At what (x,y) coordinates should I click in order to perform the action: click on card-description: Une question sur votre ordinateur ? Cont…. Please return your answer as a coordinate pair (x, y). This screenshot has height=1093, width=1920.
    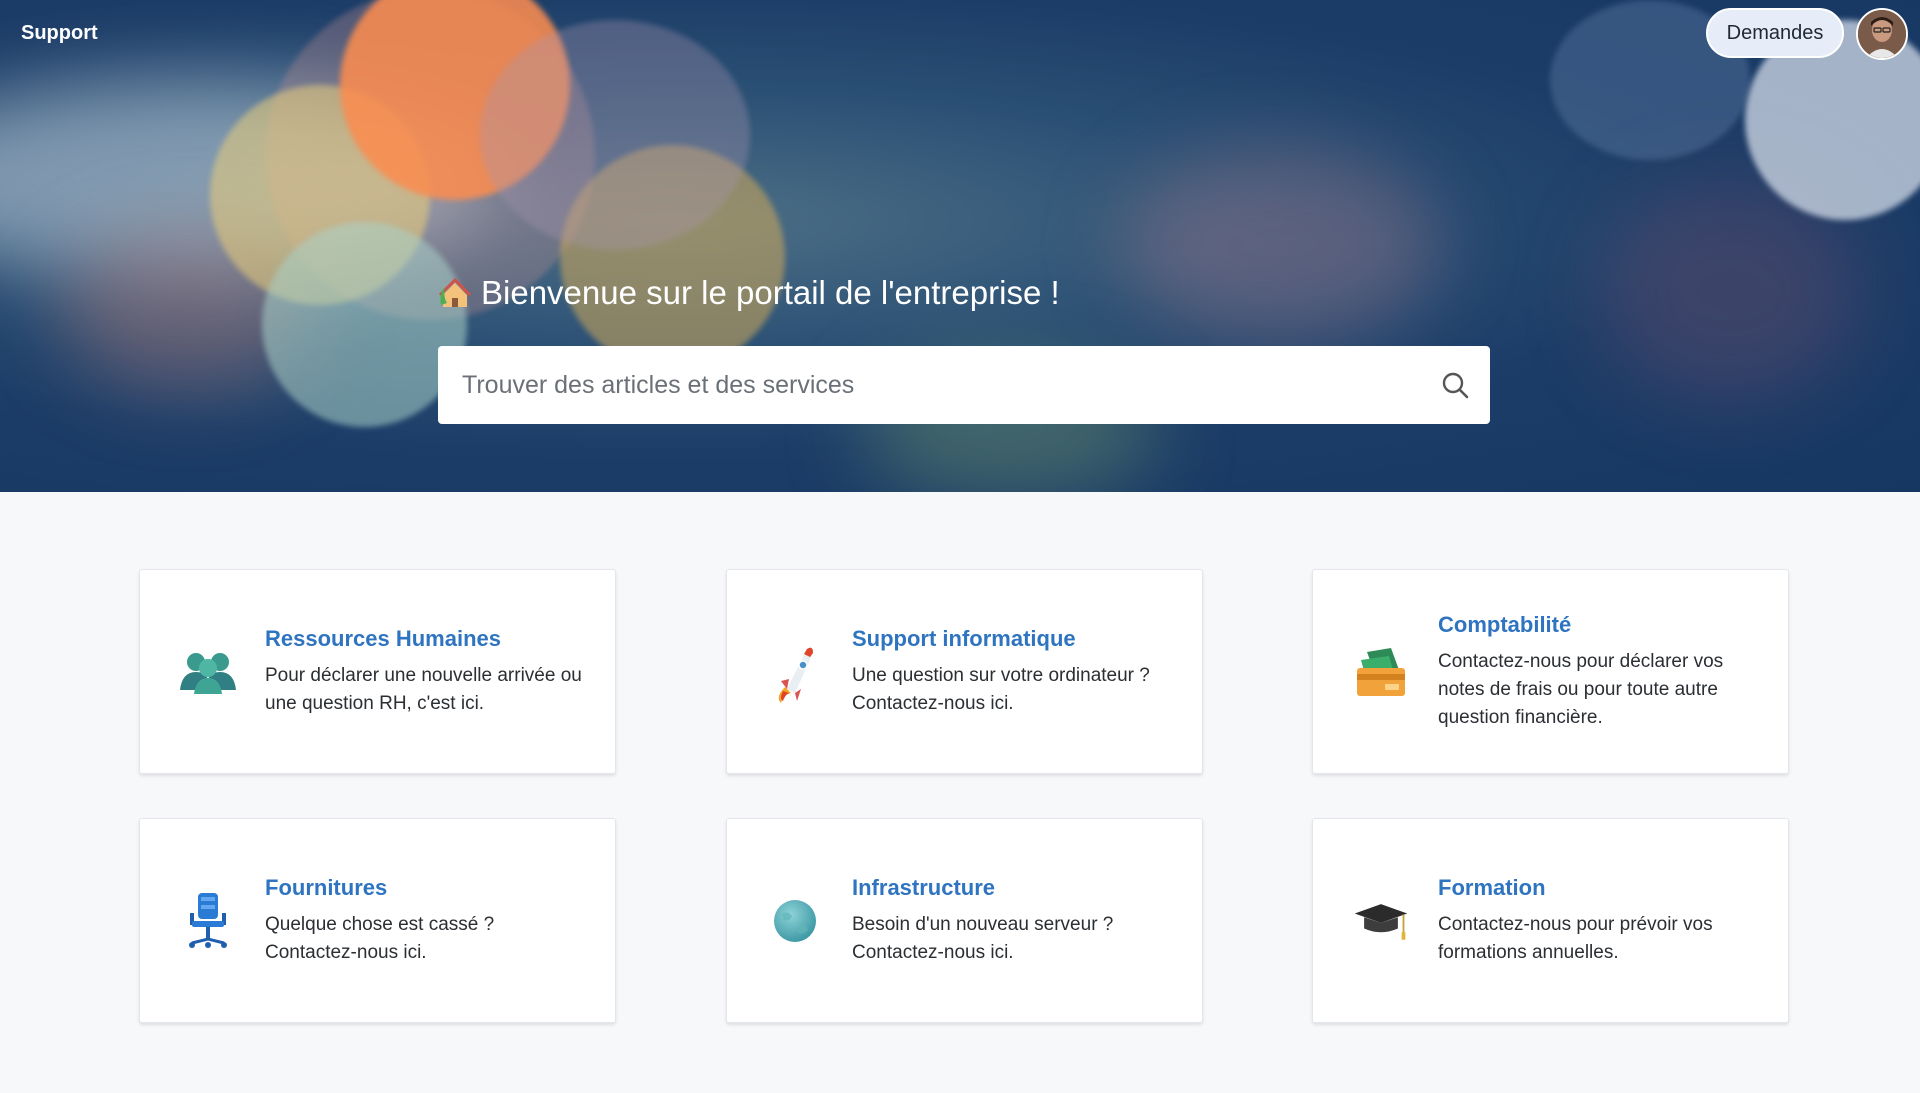
    Looking at the image, I should click on (1001, 689).